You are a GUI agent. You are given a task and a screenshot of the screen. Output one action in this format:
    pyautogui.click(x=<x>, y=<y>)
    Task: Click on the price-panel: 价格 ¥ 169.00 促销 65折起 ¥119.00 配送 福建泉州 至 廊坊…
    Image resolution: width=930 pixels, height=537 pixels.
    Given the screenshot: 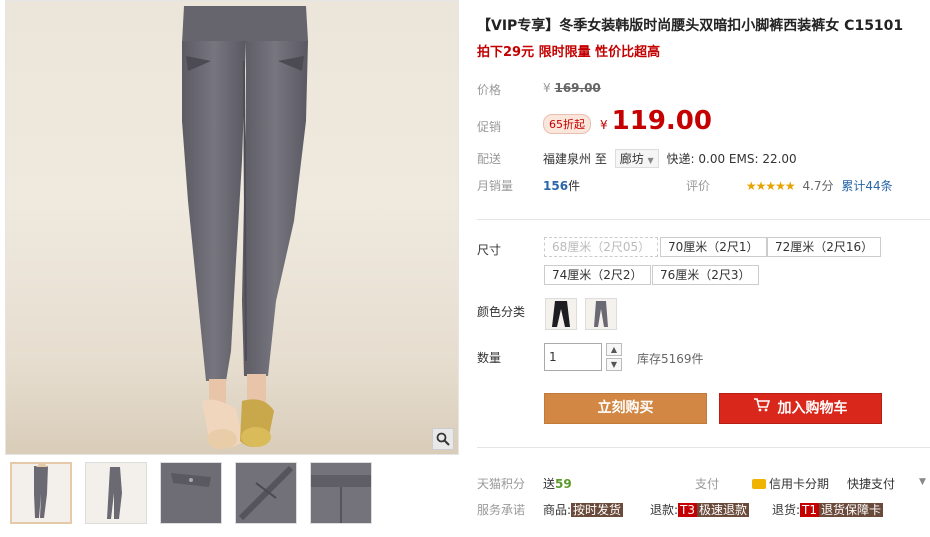 What is the action you would take?
    pyautogui.click(x=703, y=136)
    